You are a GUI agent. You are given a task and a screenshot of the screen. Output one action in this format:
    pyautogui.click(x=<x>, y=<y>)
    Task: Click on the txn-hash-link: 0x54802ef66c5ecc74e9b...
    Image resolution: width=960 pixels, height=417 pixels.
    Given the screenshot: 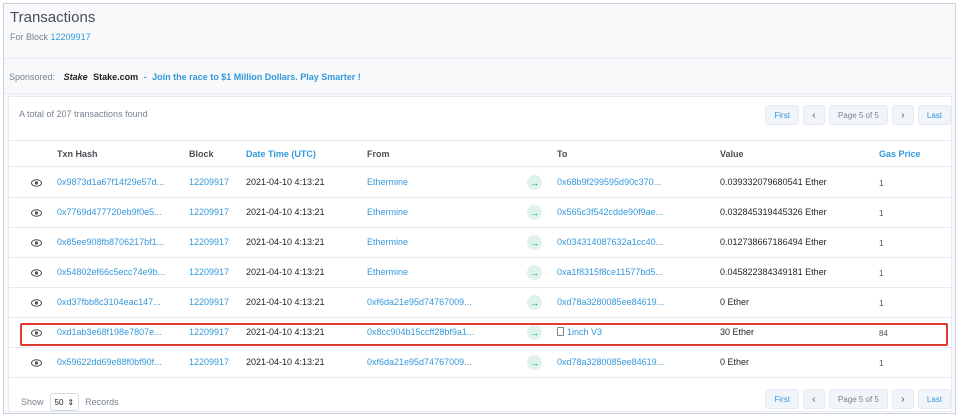 What is the action you would take?
    pyautogui.click(x=111, y=272)
    